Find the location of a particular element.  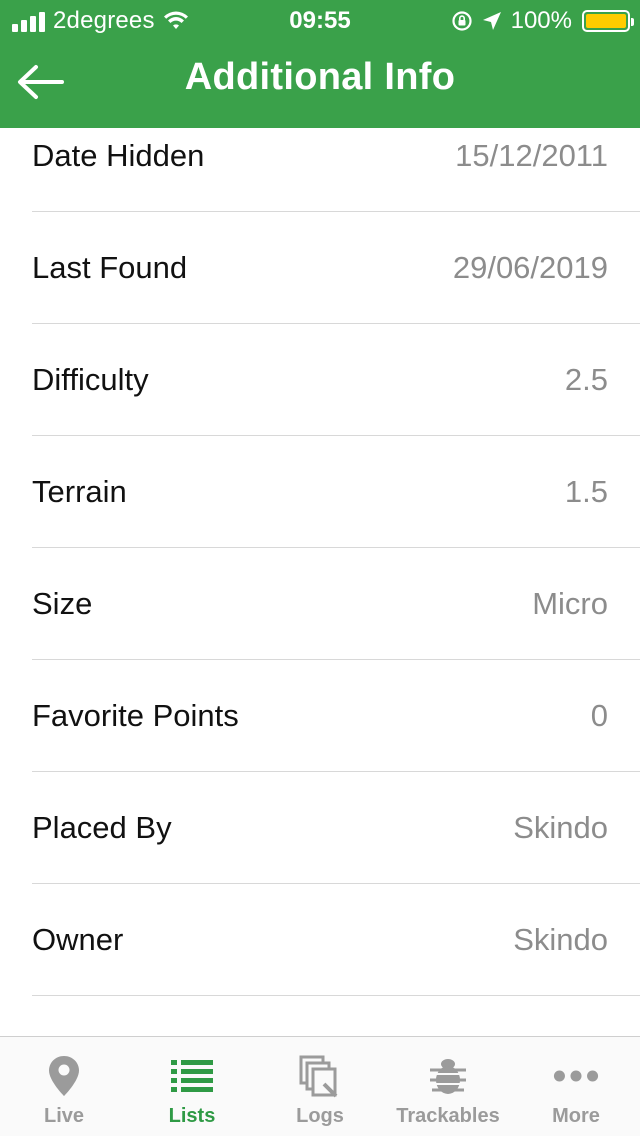

row-label: Date Hidden is located at coordinates (118, 155).